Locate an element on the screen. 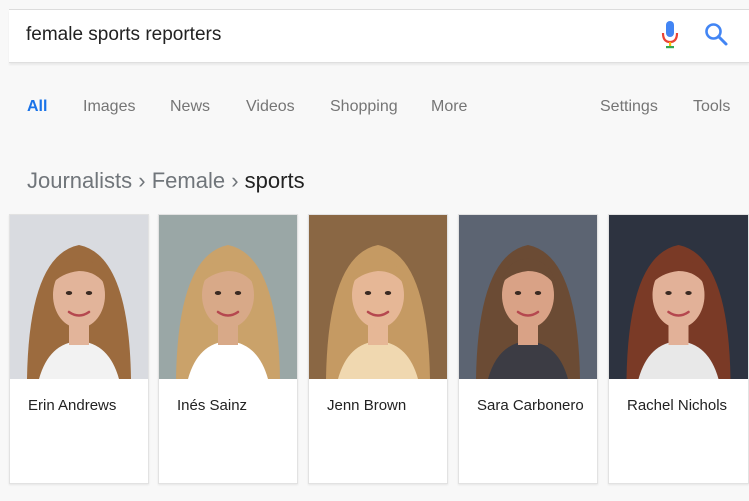 The height and width of the screenshot is (501, 749). search-bar is located at coordinates (379, 36).